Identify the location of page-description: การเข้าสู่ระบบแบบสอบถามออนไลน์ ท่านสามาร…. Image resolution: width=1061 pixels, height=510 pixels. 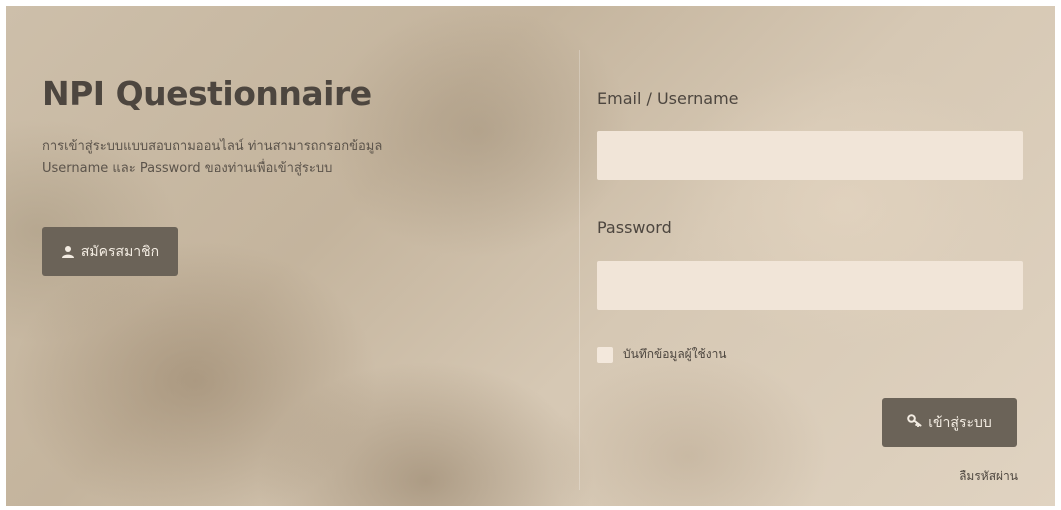
(242, 158).